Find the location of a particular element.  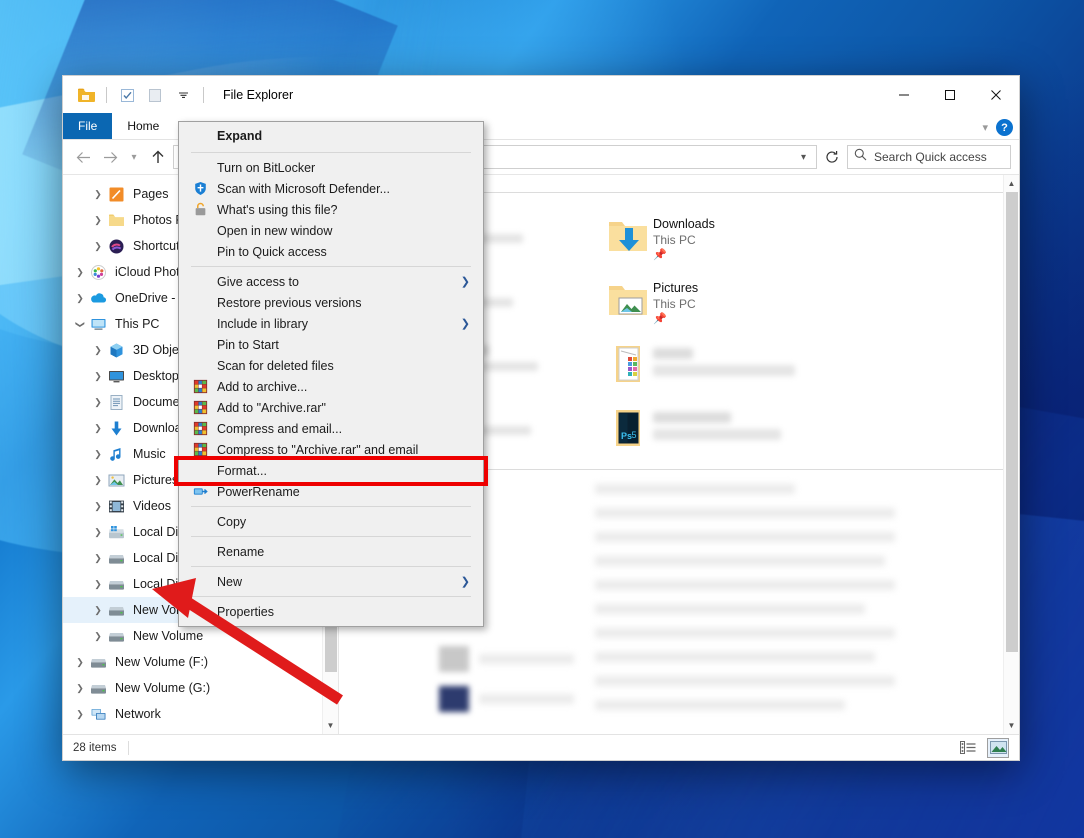

menu-item-add-to-archive-rar: Add to "Archive.rar" is located at coordinates (331, 407).